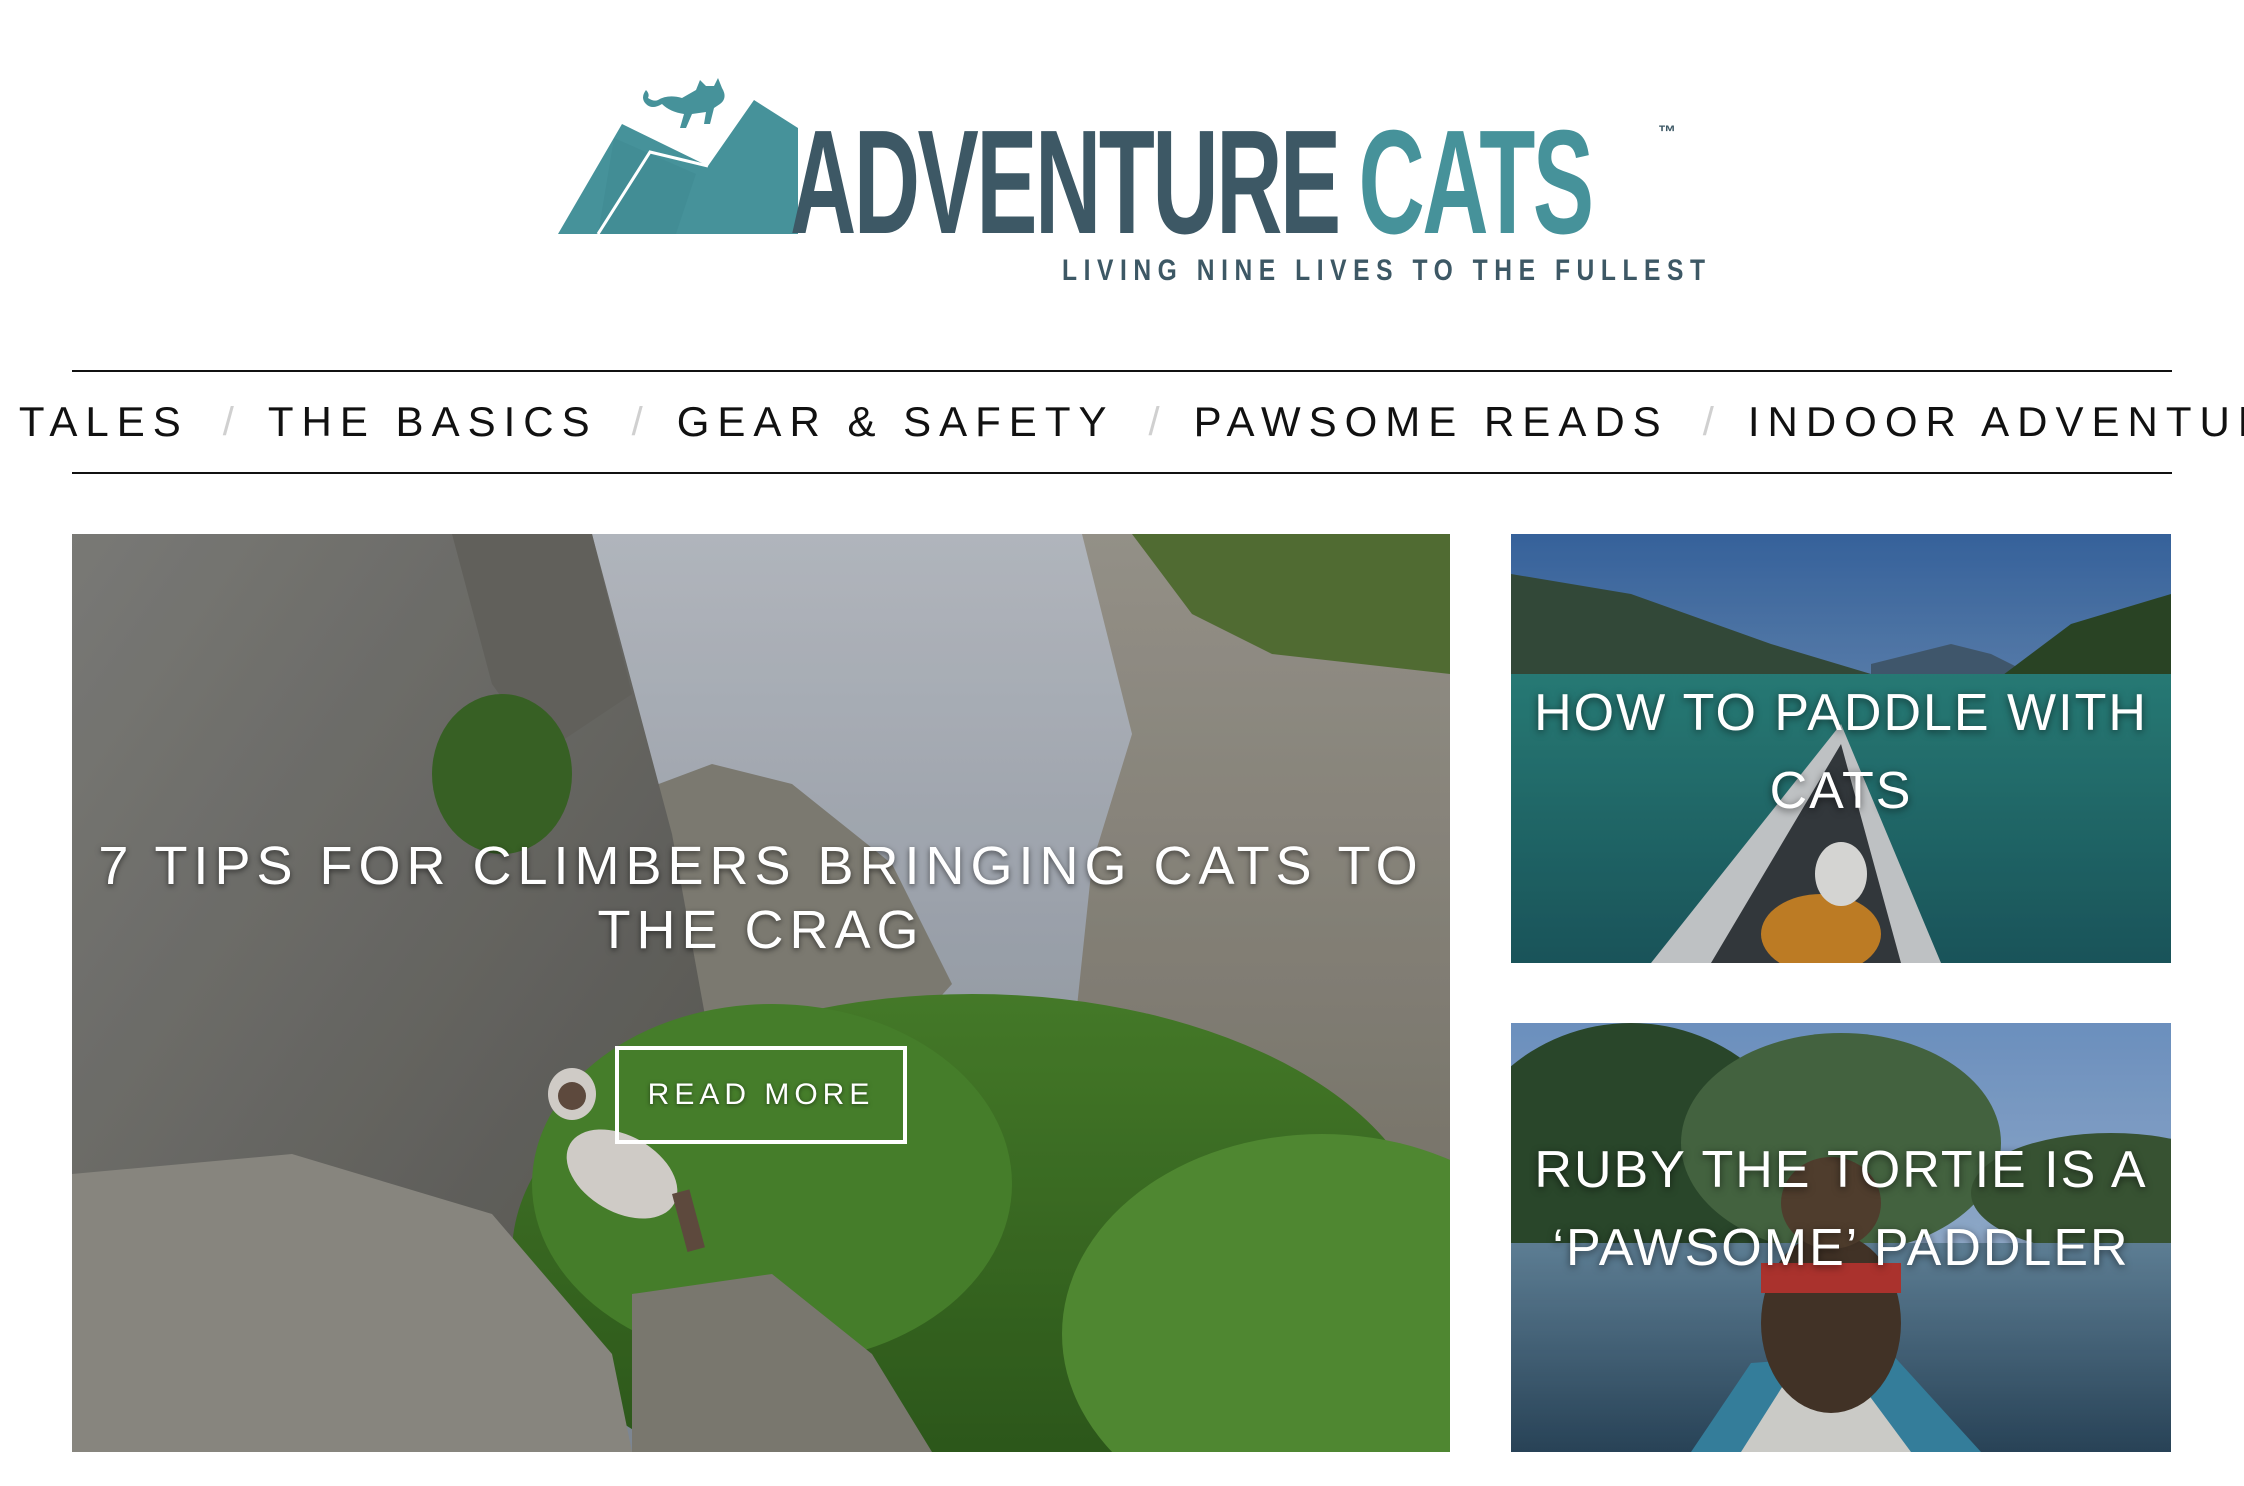  What do you see at coordinates (1476, 182) in the screenshot?
I see `logo-word-cats: CATS` at bounding box center [1476, 182].